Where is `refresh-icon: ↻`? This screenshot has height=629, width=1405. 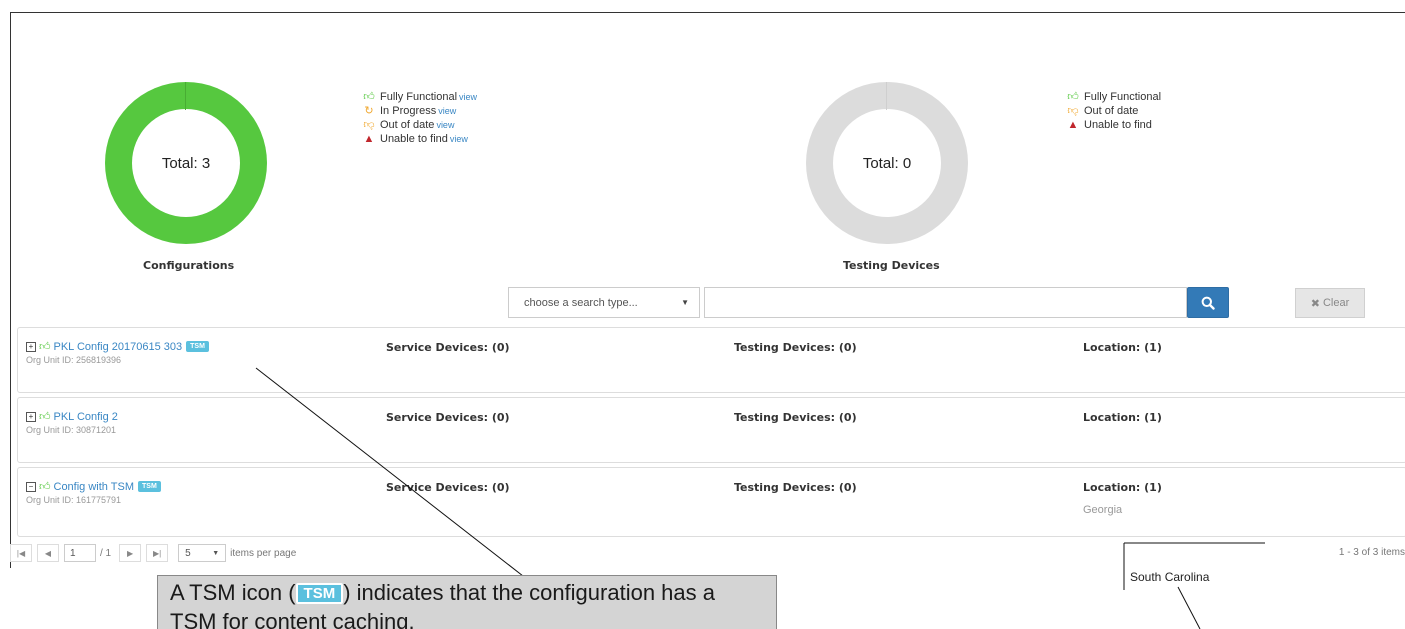 refresh-icon: ↻ is located at coordinates (369, 111).